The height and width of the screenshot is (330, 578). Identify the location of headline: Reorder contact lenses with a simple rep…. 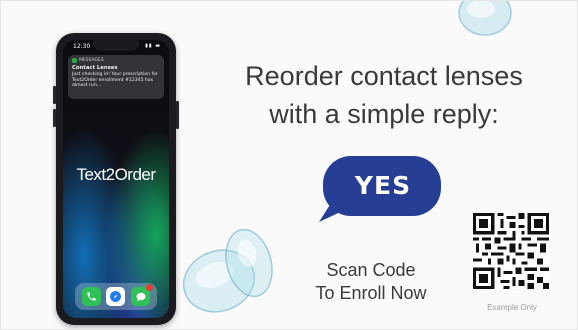
(384, 95).